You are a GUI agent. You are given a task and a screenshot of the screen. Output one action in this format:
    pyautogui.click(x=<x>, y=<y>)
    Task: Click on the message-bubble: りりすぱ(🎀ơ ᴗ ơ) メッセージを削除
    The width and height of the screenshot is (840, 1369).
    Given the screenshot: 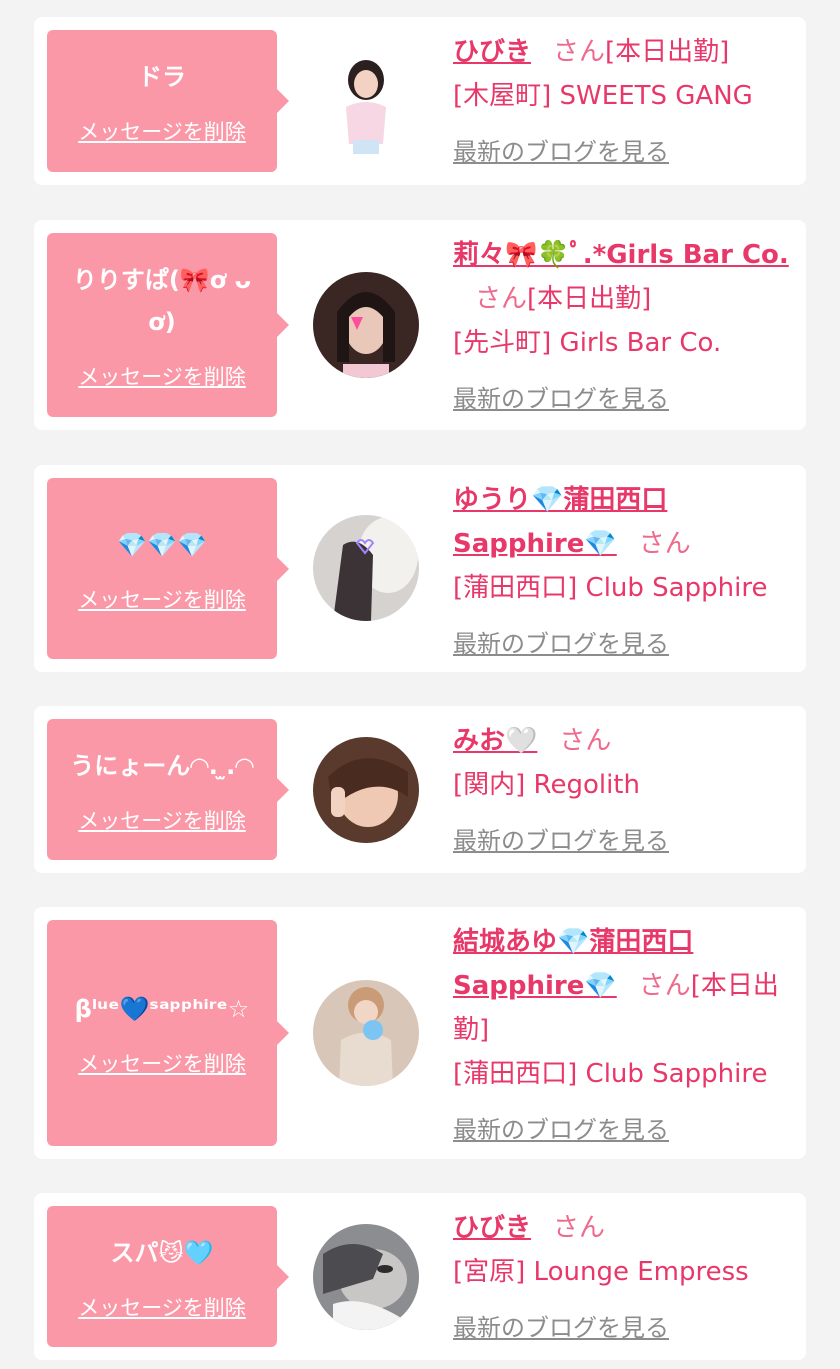 What is the action you would take?
    pyautogui.click(x=168, y=325)
    